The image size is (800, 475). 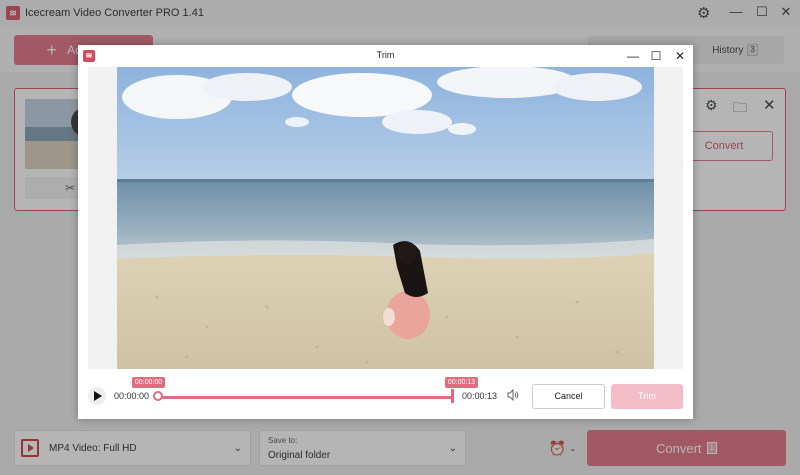 I want to click on cancel-button: Cancel, so click(x=568, y=396).